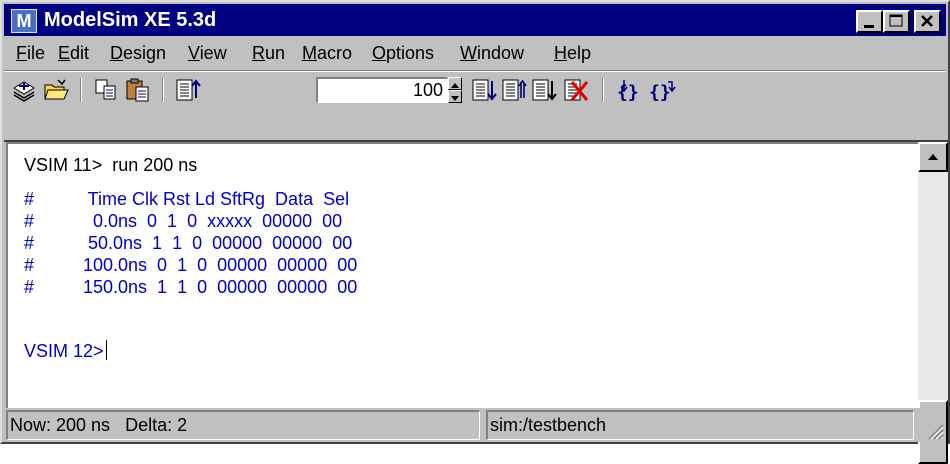 The height and width of the screenshot is (464, 950). I want to click on paste-button, so click(138, 90).